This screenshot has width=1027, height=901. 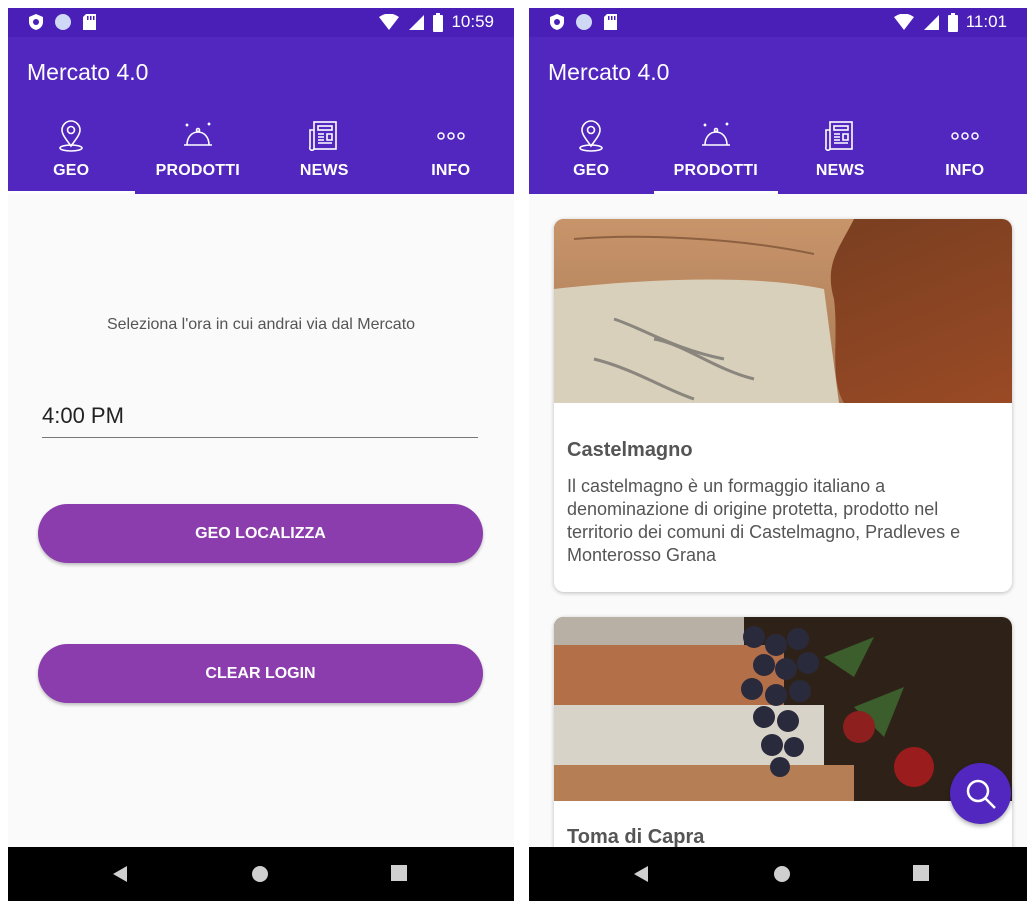 What do you see at coordinates (472, 21) in the screenshot?
I see `clock: 10:59` at bounding box center [472, 21].